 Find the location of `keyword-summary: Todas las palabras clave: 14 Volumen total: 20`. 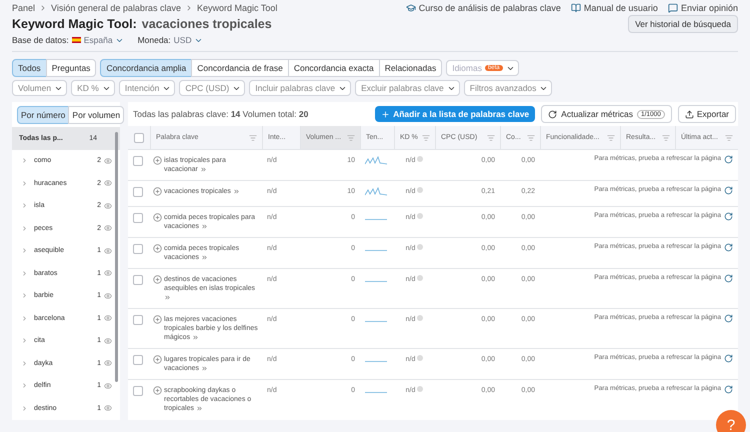

keyword-summary: Todas las palabras clave: 14 Volumen total: 20 is located at coordinates (221, 114).